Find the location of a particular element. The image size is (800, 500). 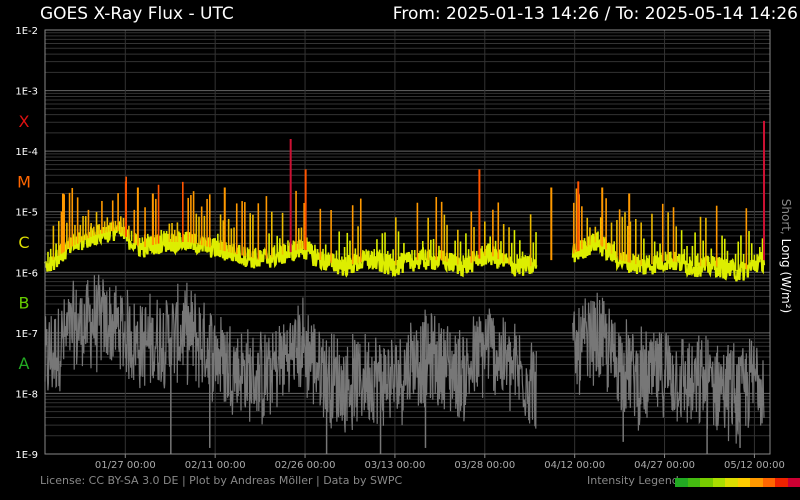

intensity-legend is located at coordinates (737, 482).